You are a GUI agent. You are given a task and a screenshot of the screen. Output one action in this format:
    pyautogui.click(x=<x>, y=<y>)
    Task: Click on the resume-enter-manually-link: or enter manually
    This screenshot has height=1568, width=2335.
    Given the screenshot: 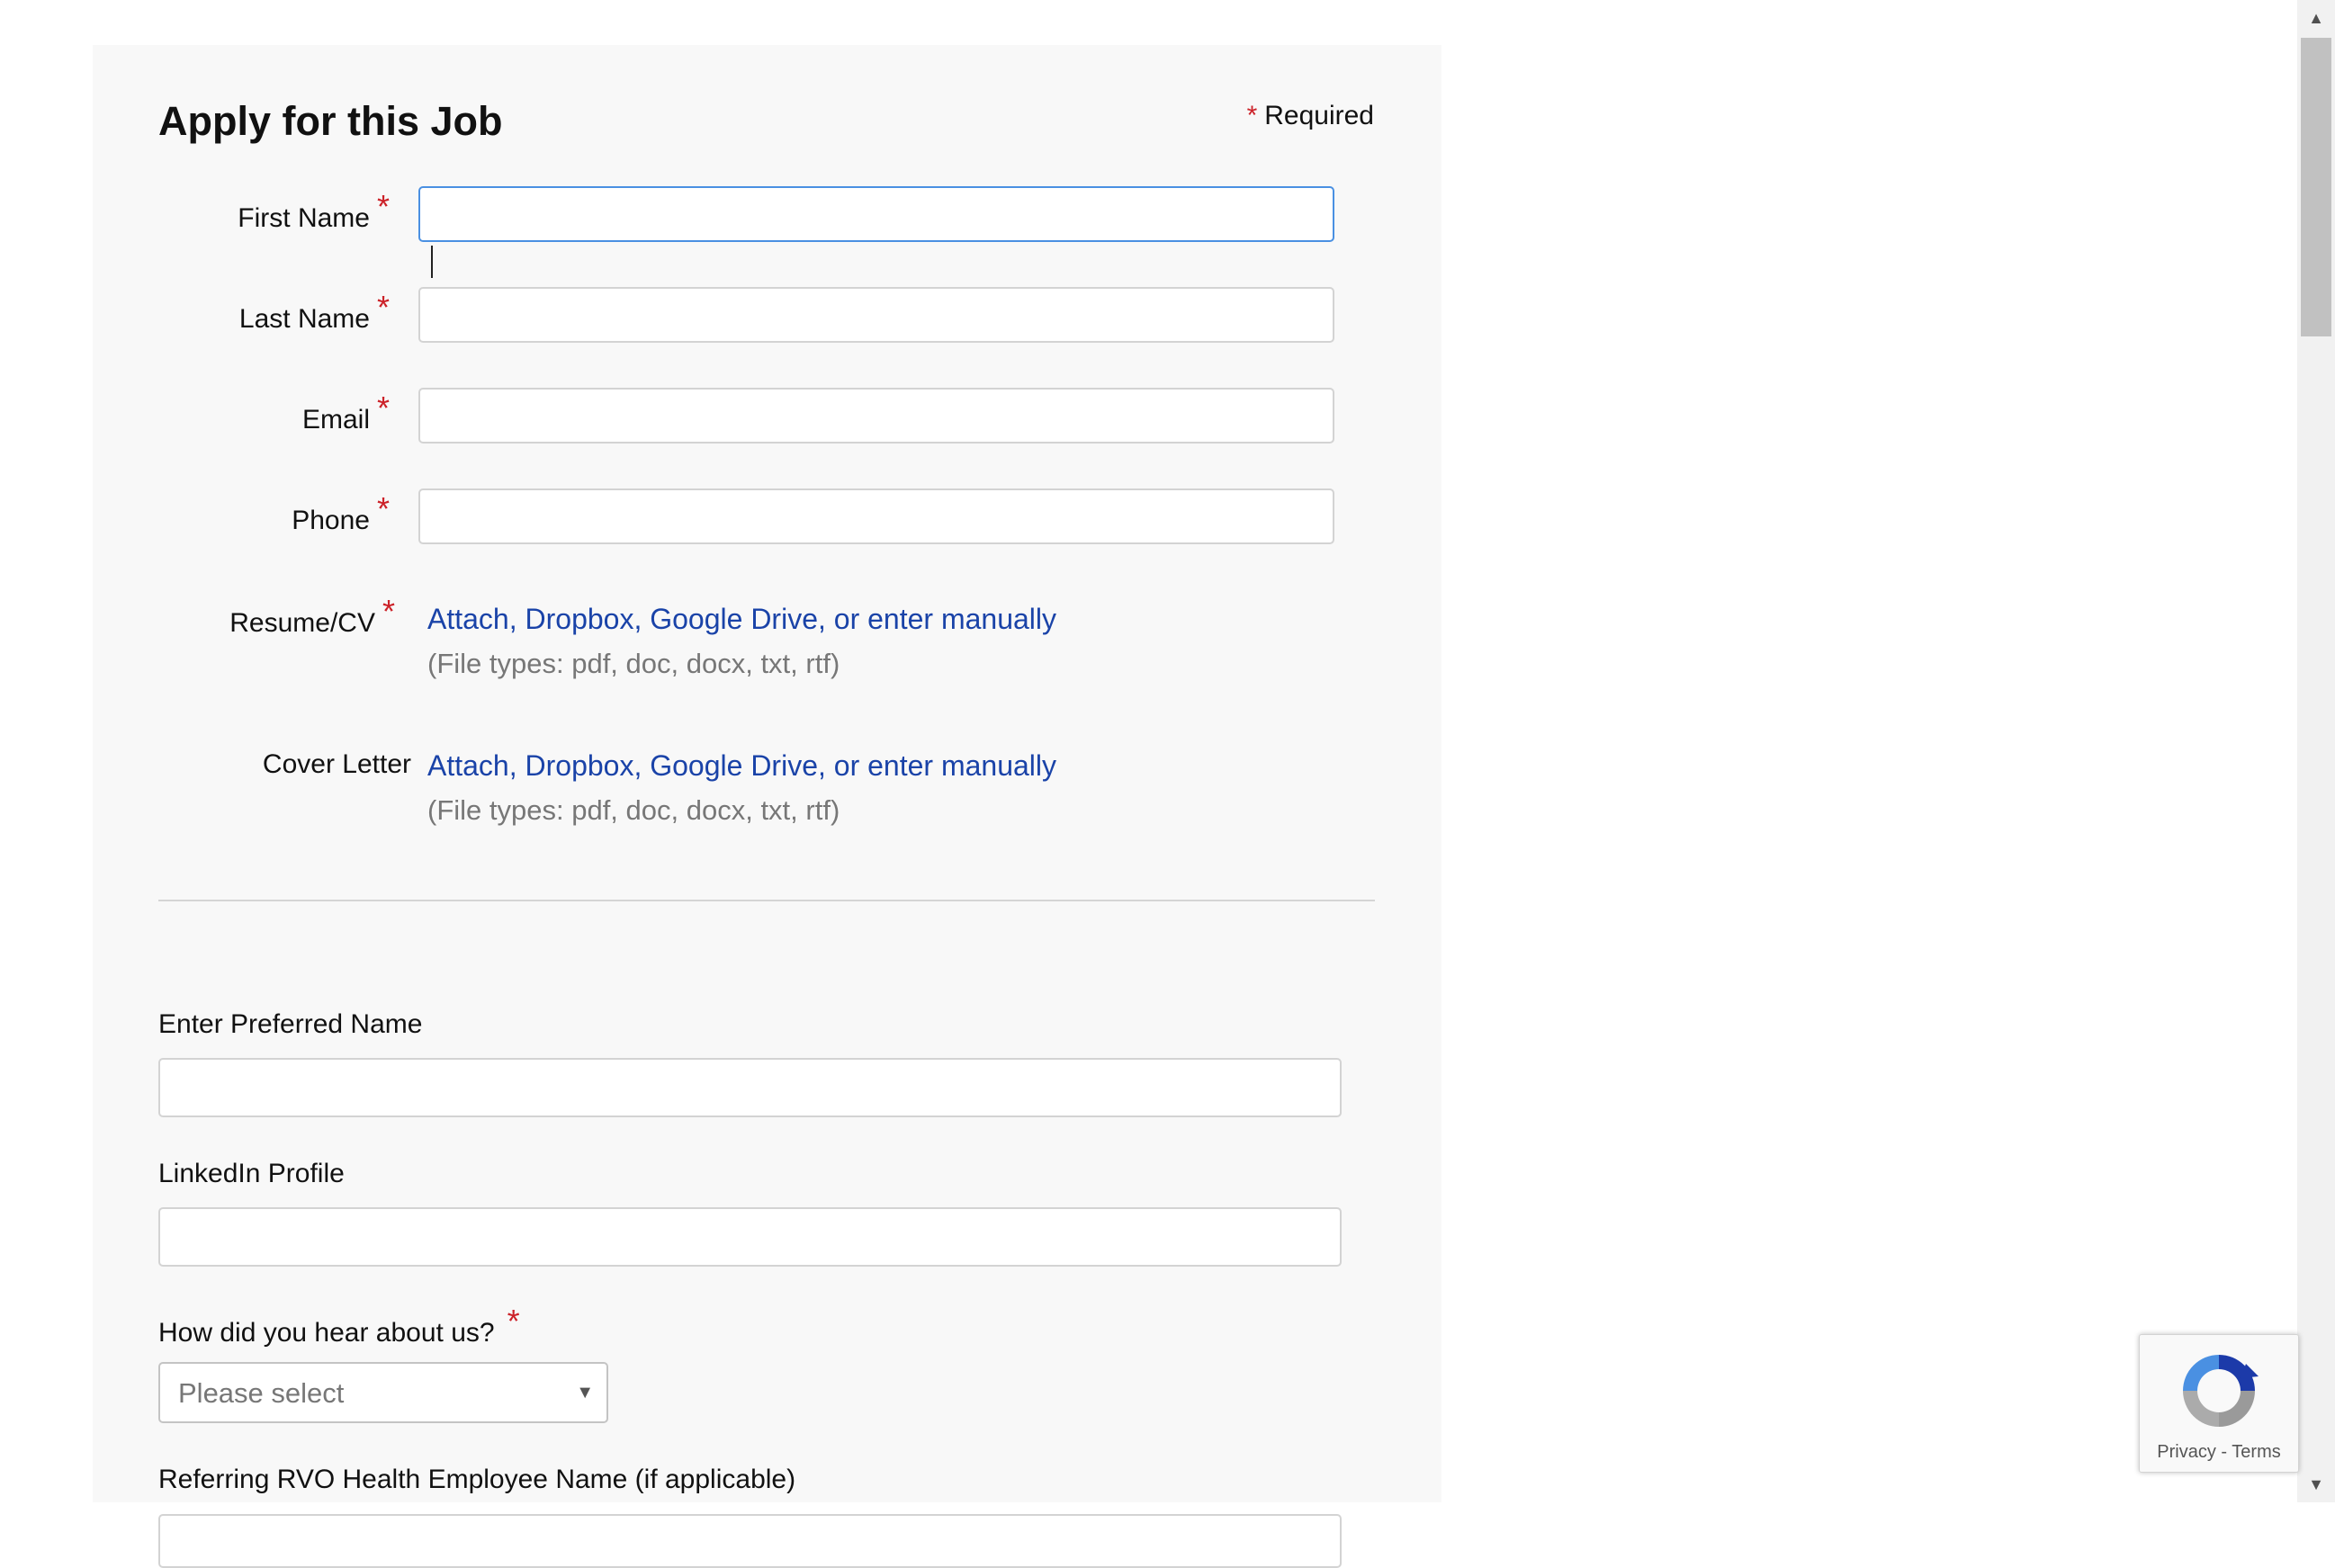 What is the action you would take?
    pyautogui.click(x=945, y=619)
    